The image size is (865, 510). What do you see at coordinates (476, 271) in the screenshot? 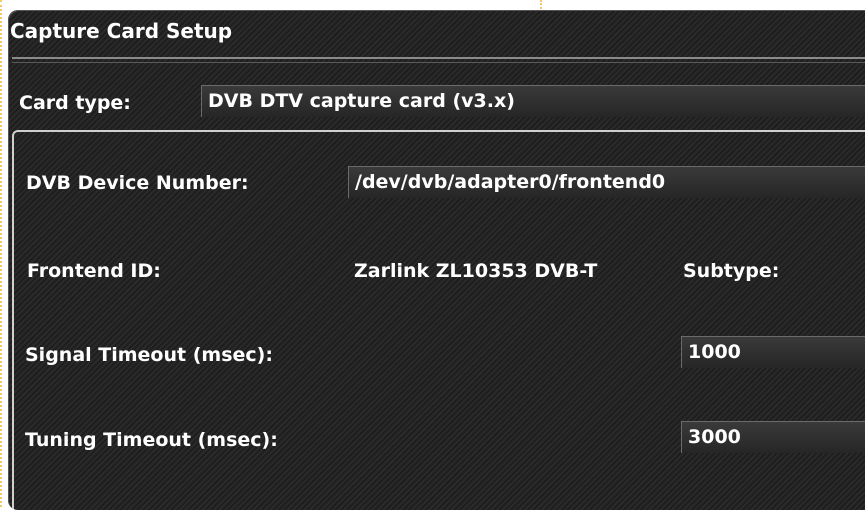
I see `frontend-id-value: Zarlink ZL10353 DVB-T` at bounding box center [476, 271].